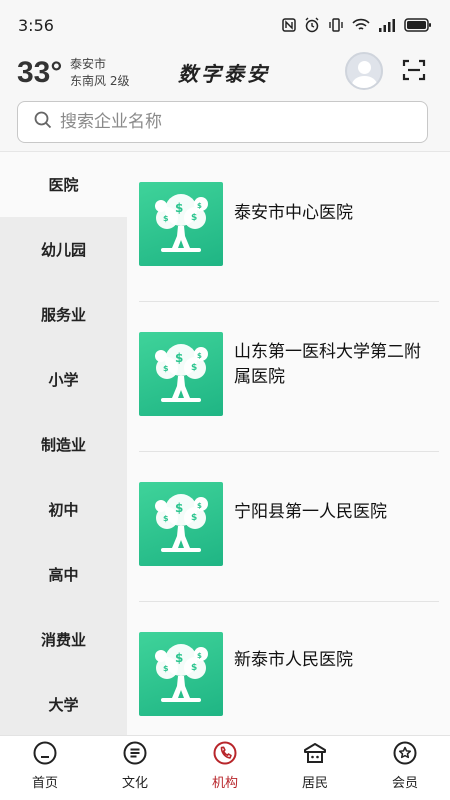 The width and height of the screenshot is (450, 800). Describe the element at coordinates (405, 768) in the screenshot. I see `nav-member: 会员` at that location.